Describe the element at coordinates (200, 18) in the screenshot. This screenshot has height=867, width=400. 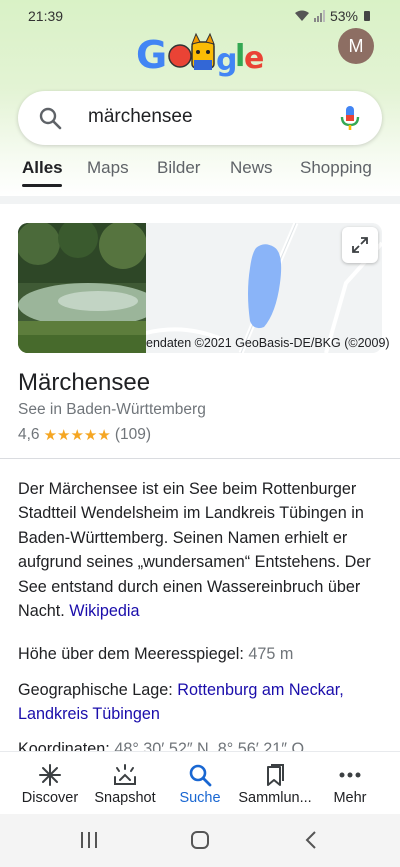
I see `status-bar: 21:39 53%` at that location.